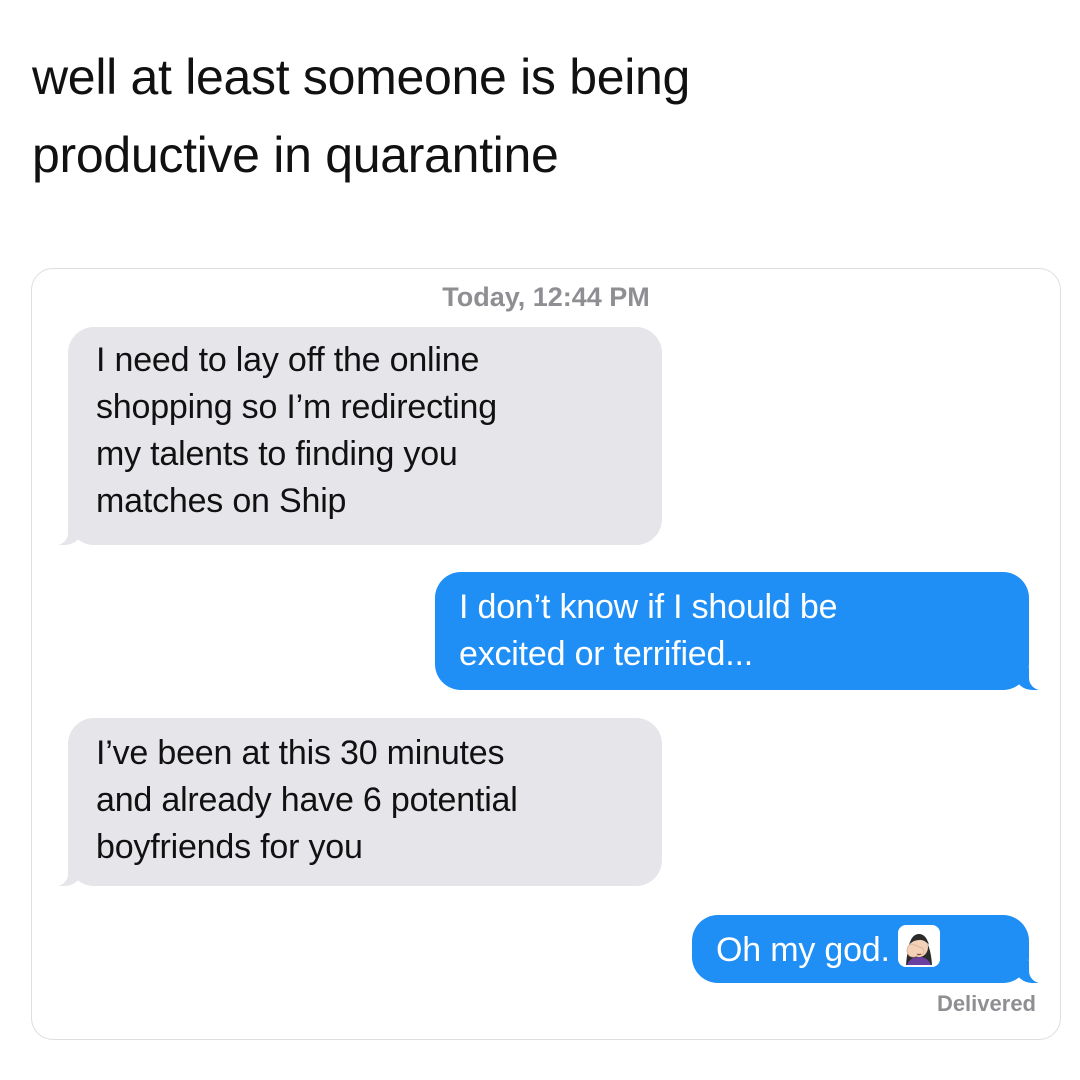  Describe the element at coordinates (229, 847) in the screenshot. I see `message-line: boyfriends for you` at that location.